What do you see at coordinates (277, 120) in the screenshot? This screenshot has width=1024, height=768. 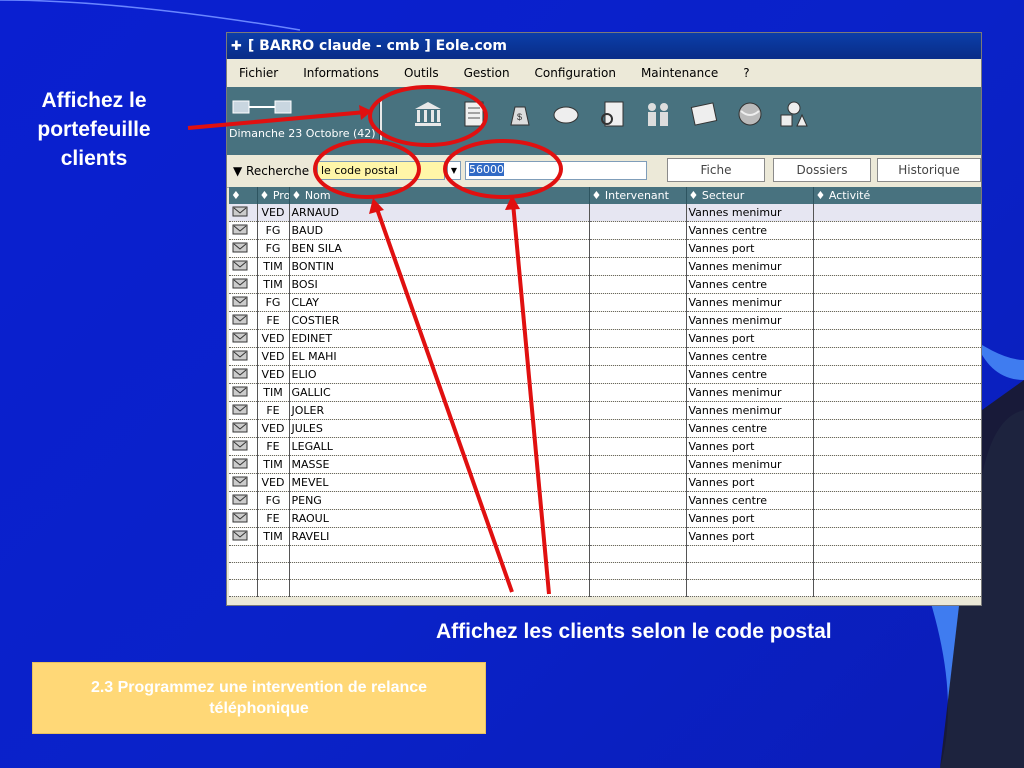 I see `arrow-portfolio` at bounding box center [277, 120].